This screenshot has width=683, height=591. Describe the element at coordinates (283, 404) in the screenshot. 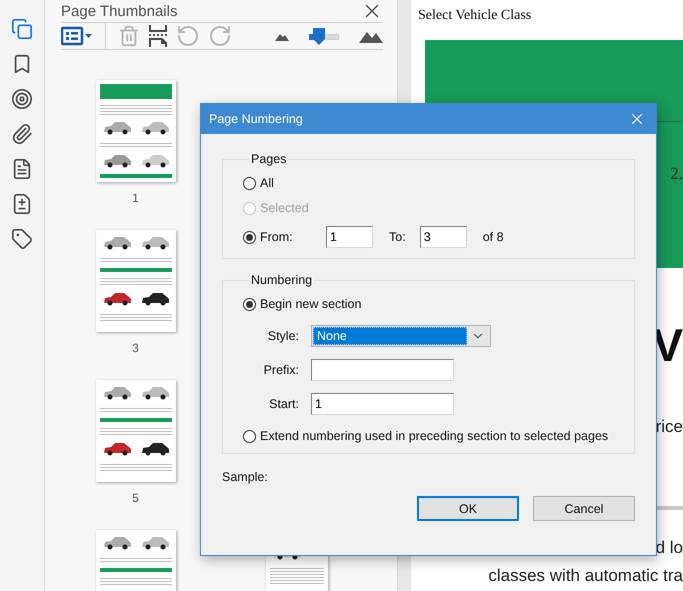

I see `field-label: Start:` at that location.